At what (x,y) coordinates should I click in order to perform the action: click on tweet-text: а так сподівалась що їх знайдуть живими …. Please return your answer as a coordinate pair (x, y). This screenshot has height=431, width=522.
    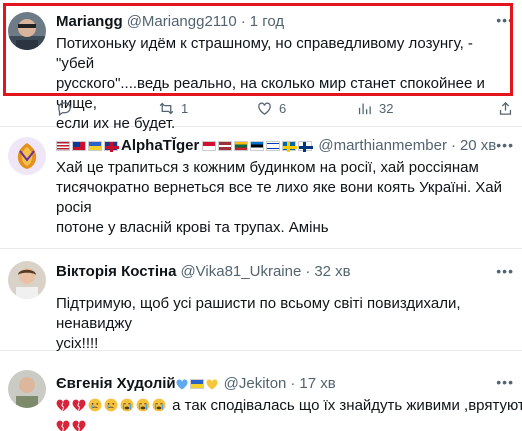
    Looking at the image, I should click on (289, 406).